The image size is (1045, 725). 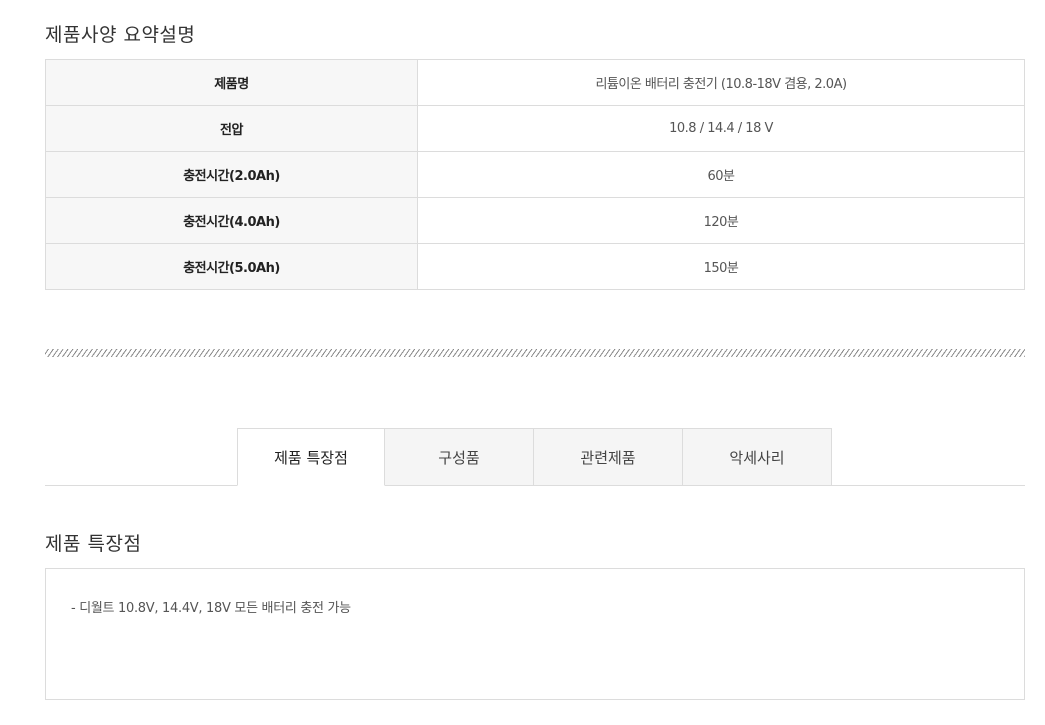 What do you see at coordinates (721, 128) in the screenshot?
I see `spec-value: 10.8 / 14.4 / 18 V` at bounding box center [721, 128].